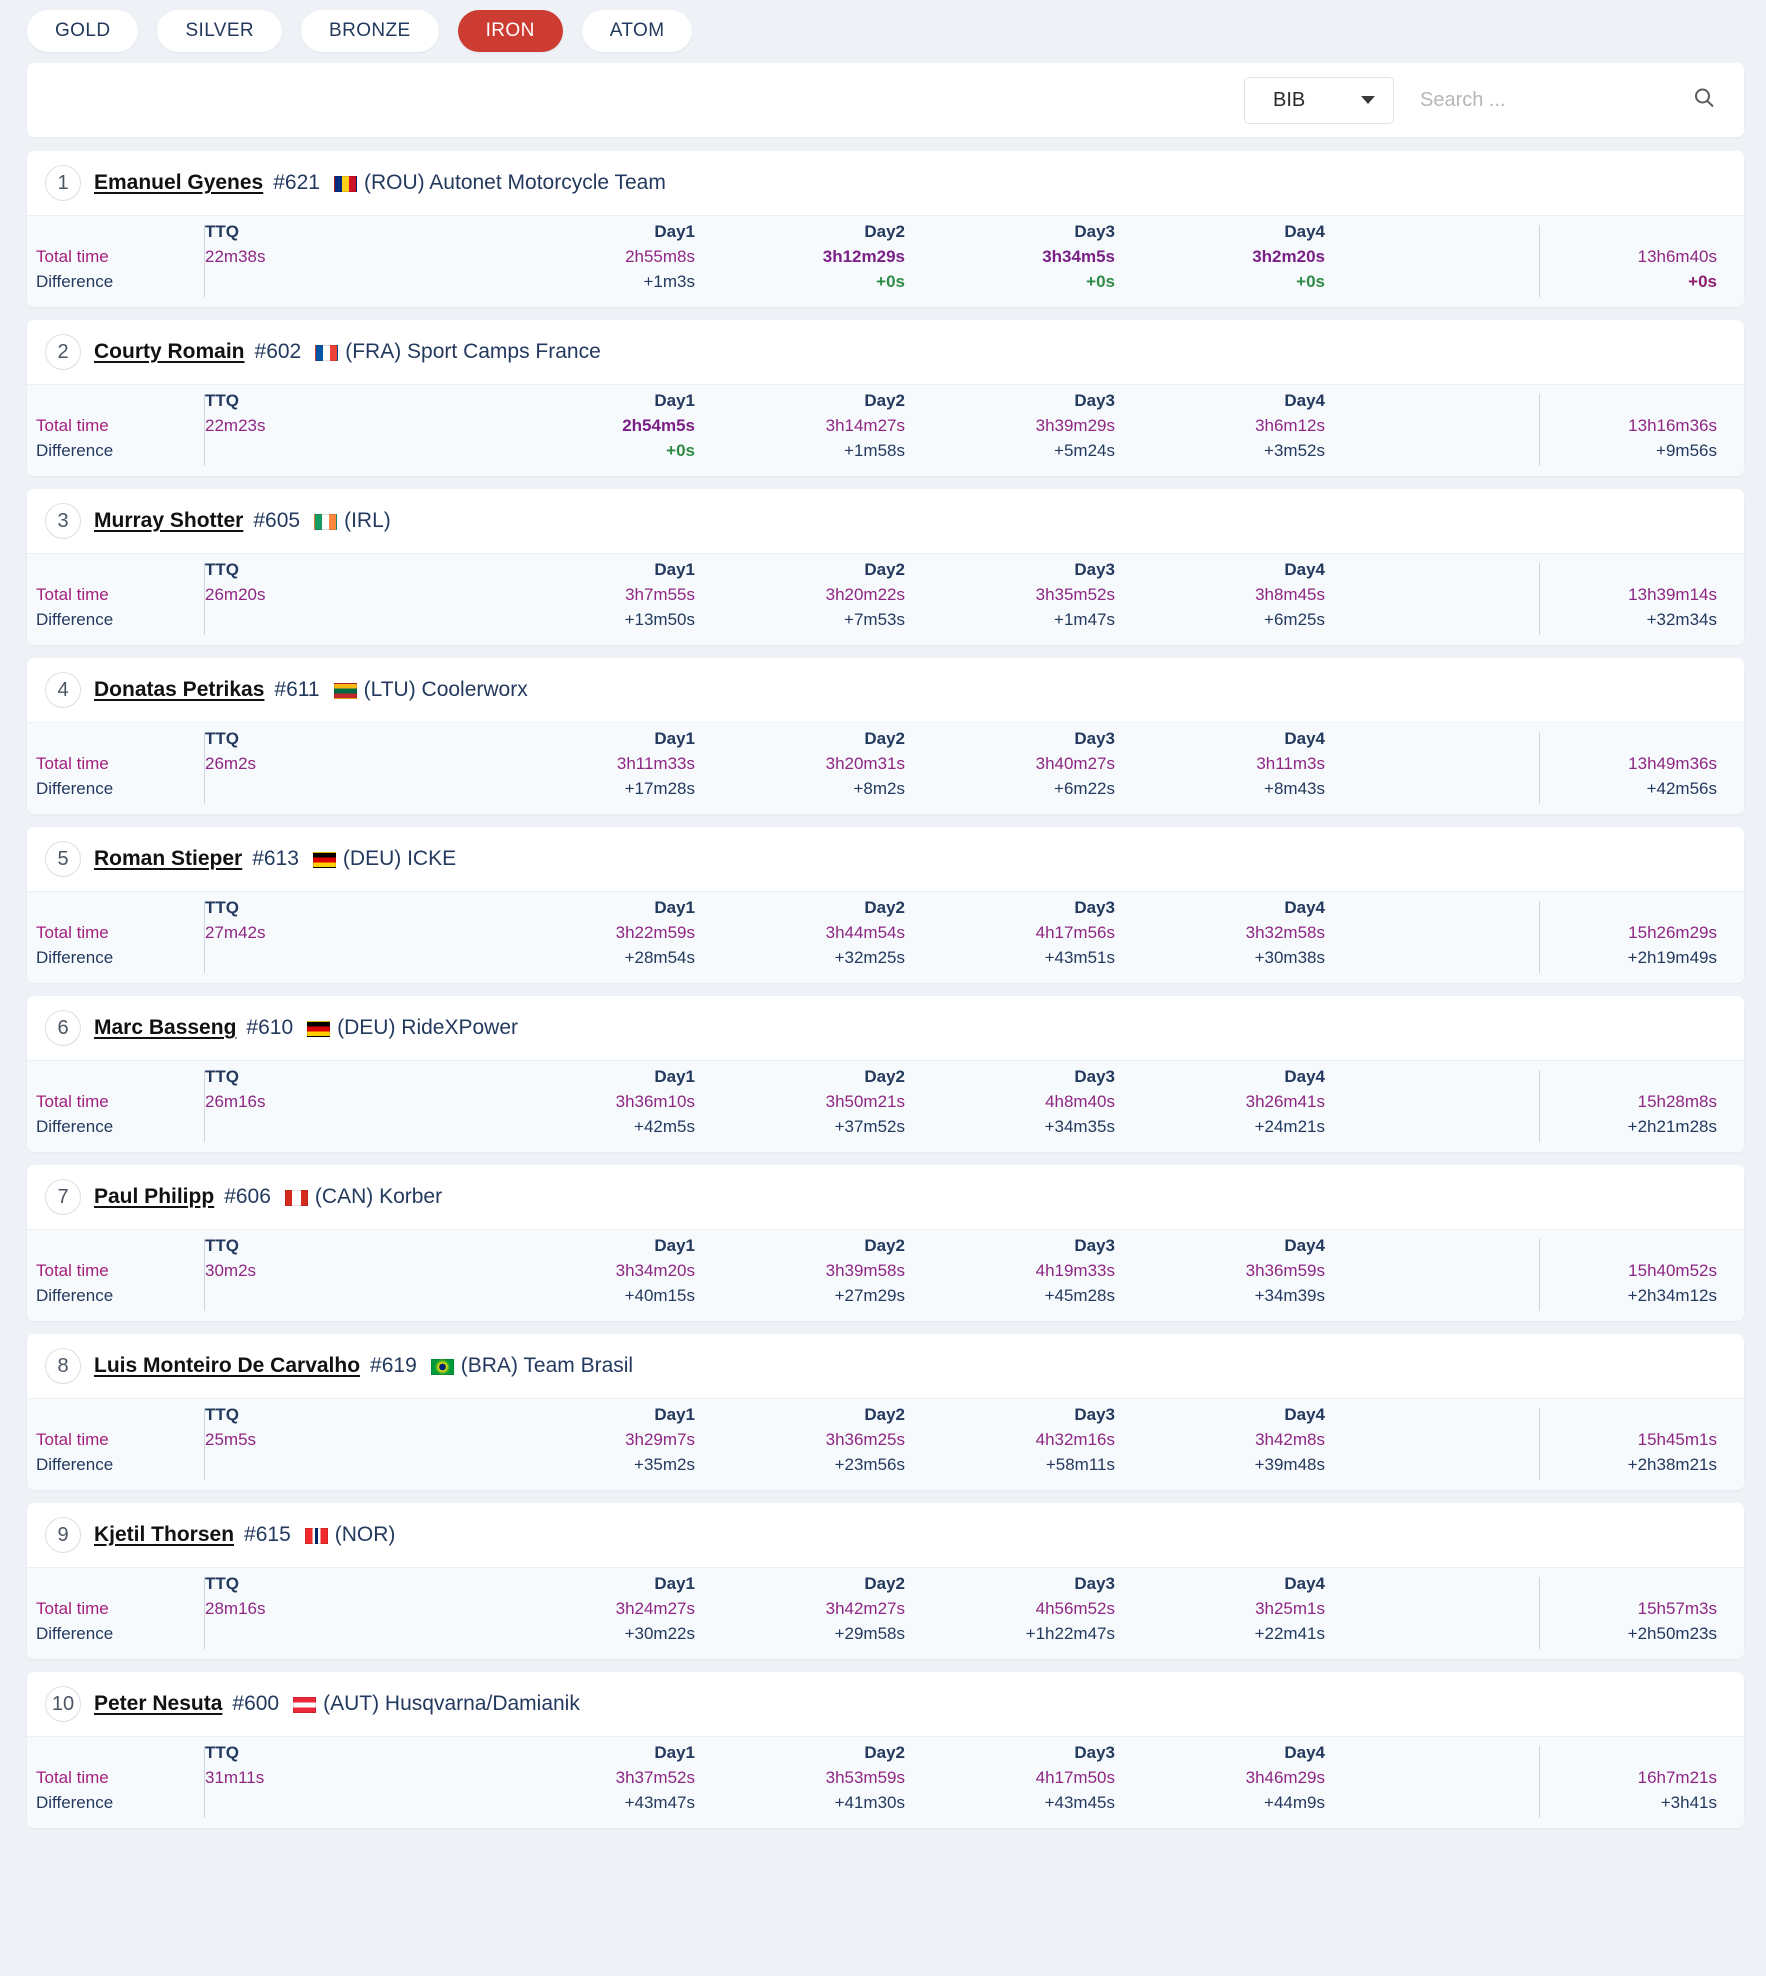  Describe the element at coordinates (168, 859) in the screenshot. I see `athlete-name-link: Roman Stieper` at that location.